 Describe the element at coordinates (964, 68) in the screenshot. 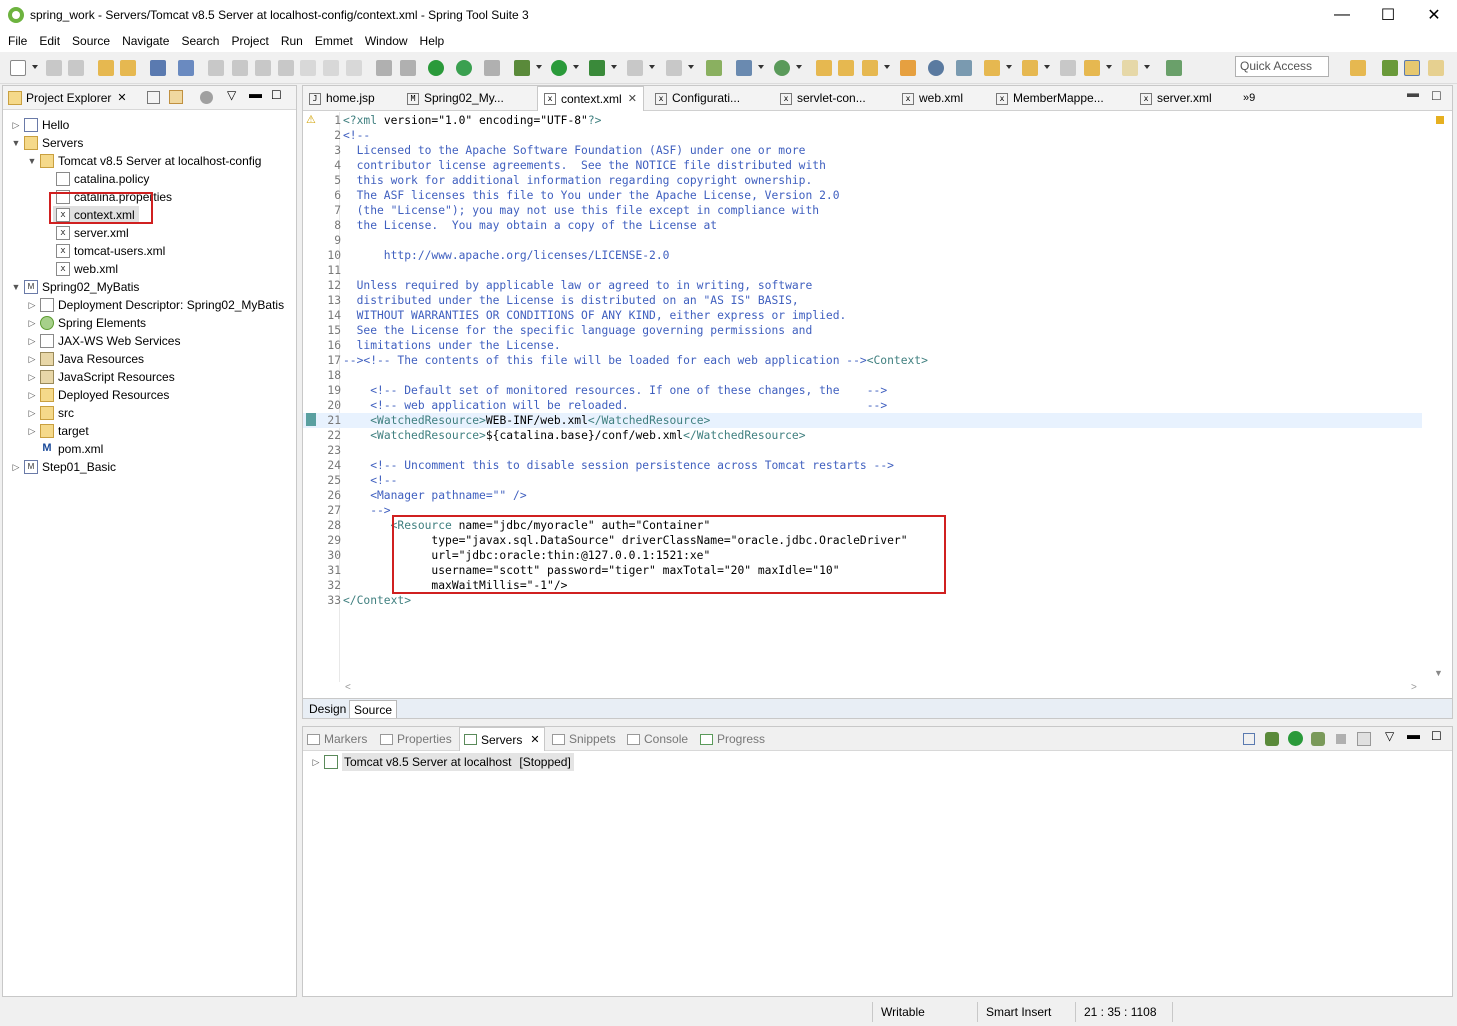

I see `annotation-icon` at that location.